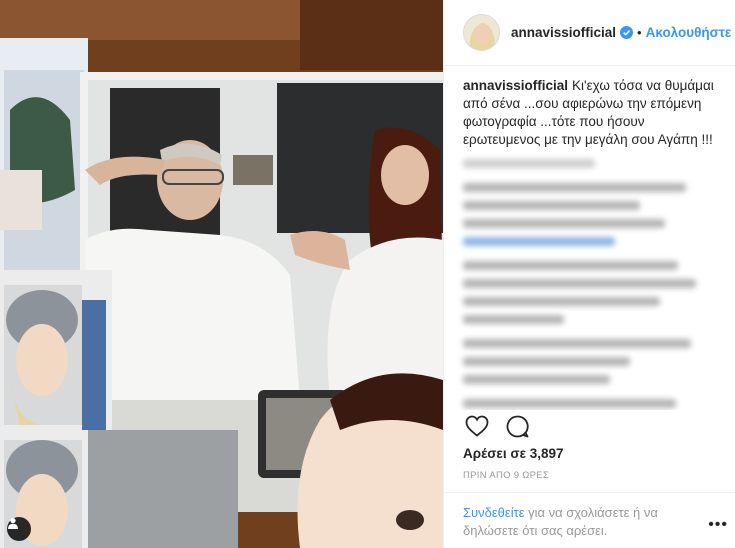 The image size is (735, 548). What do you see at coordinates (477, 426) in the screenshot?
I see `heart-icon` at bounding box center [477, 426].